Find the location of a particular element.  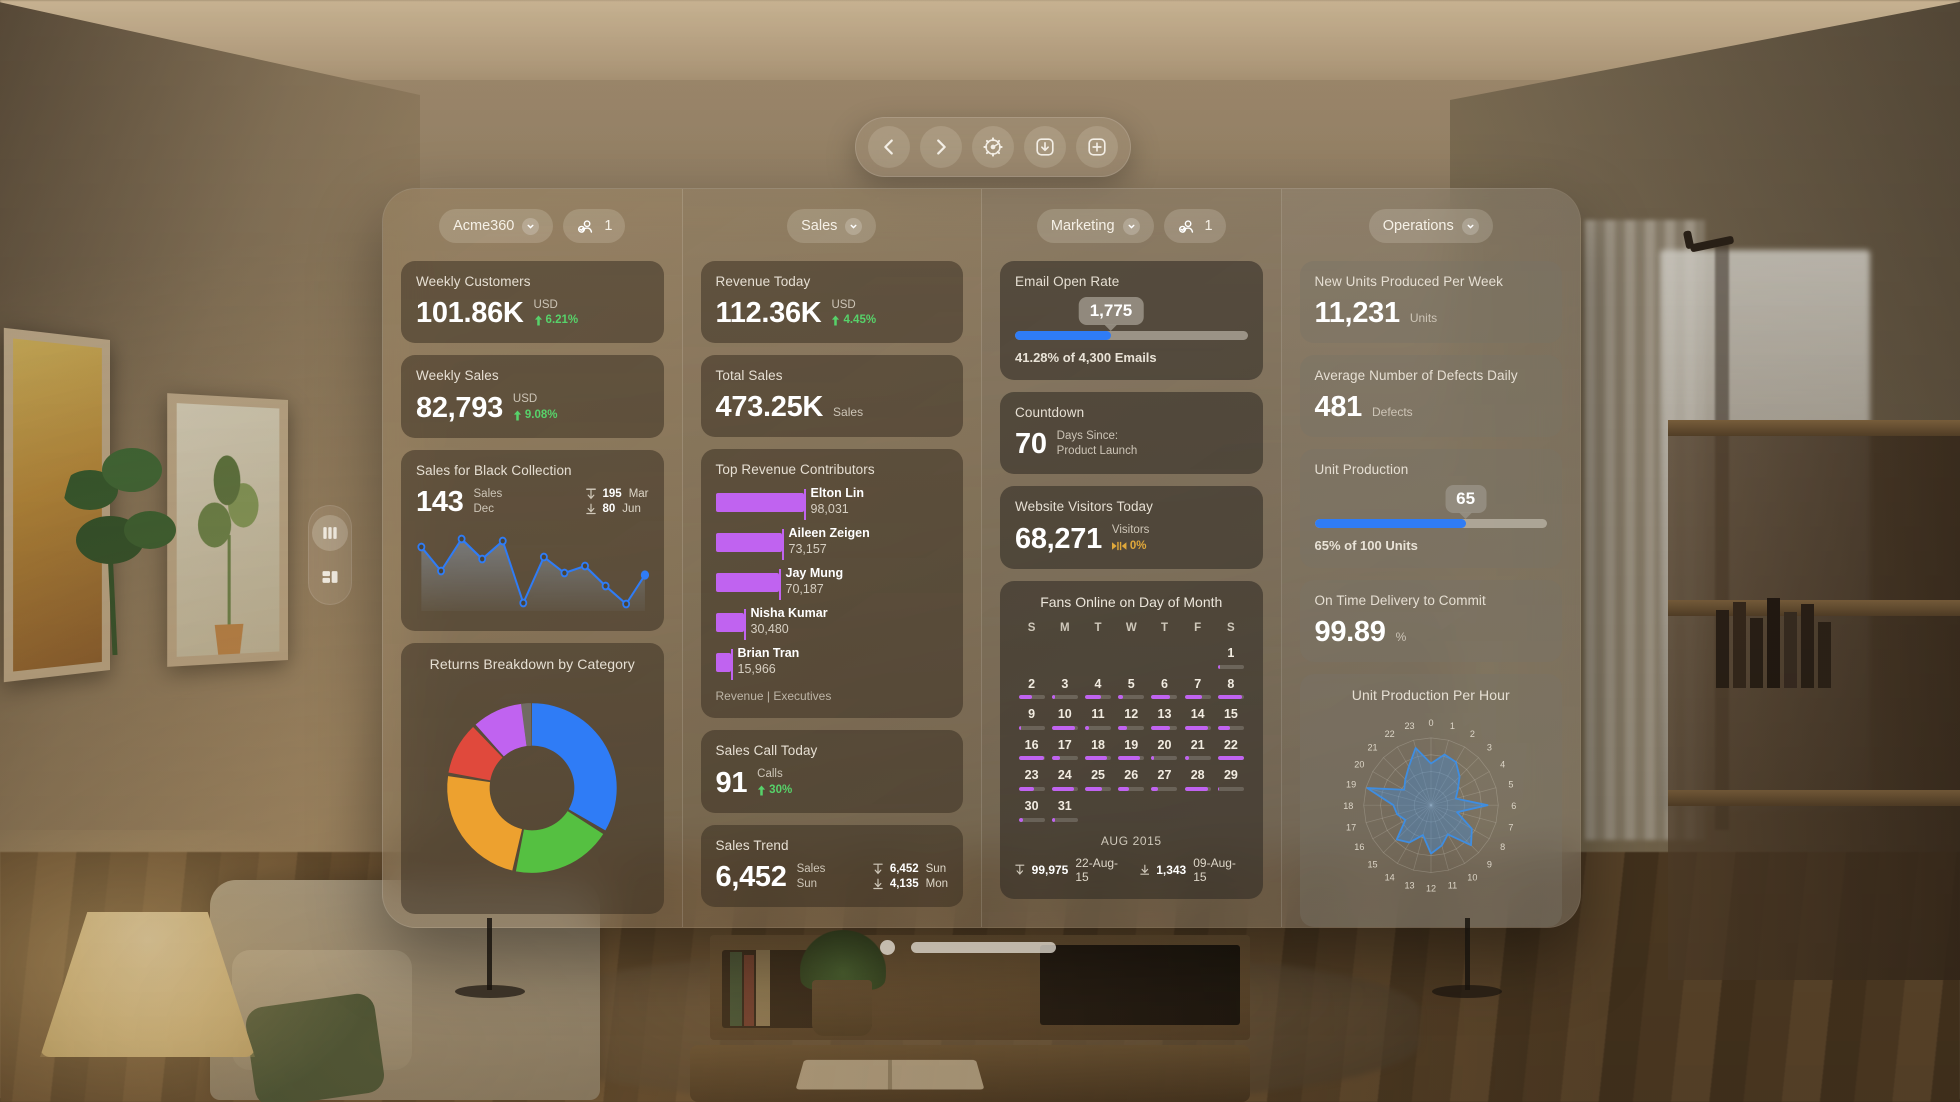

settings-button is located at coordinates (993, 147).